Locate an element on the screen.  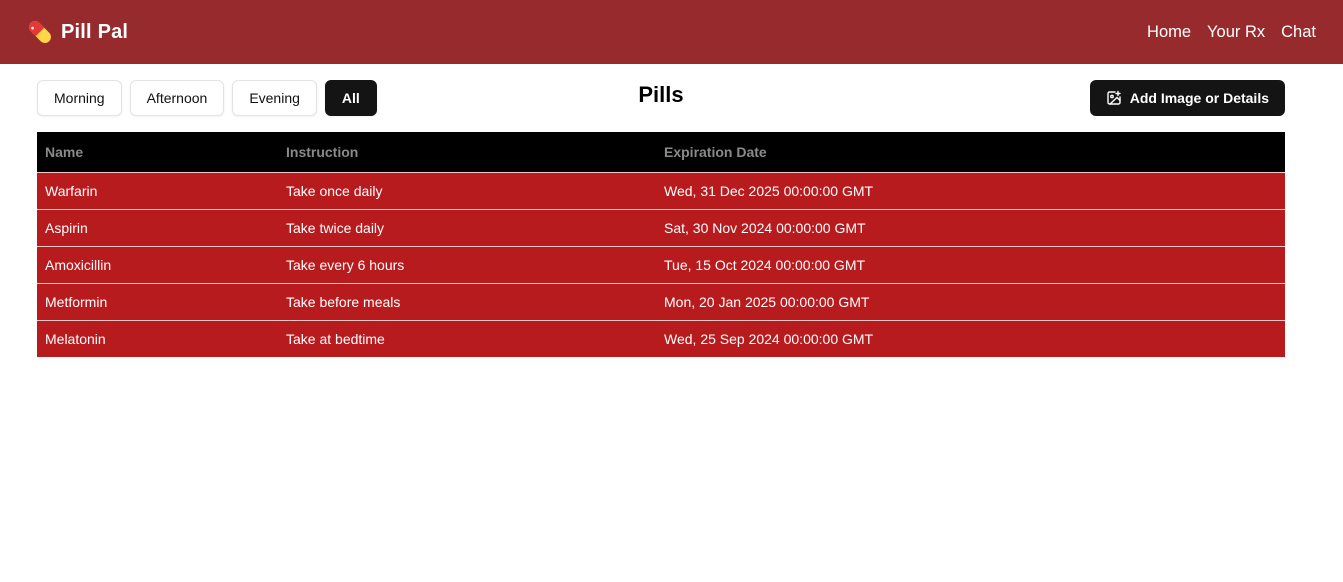
pill-expiration: Wed, 31 Dec 2025 00:00:00 GMT is located at coordinates (769, 190).